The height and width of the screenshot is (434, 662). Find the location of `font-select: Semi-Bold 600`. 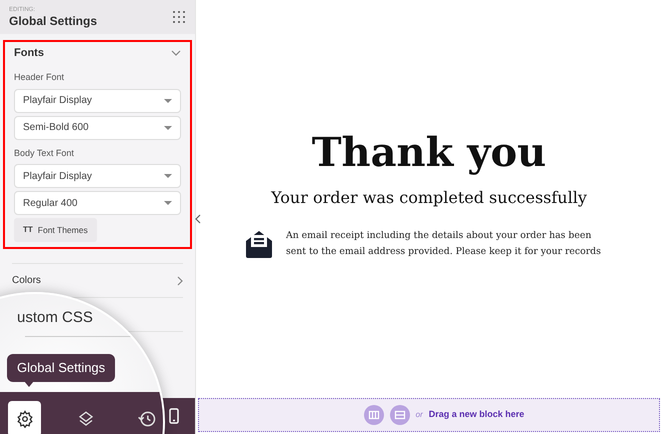

font-select: Semi-Bold 600 is located at coordinates (97, 128).